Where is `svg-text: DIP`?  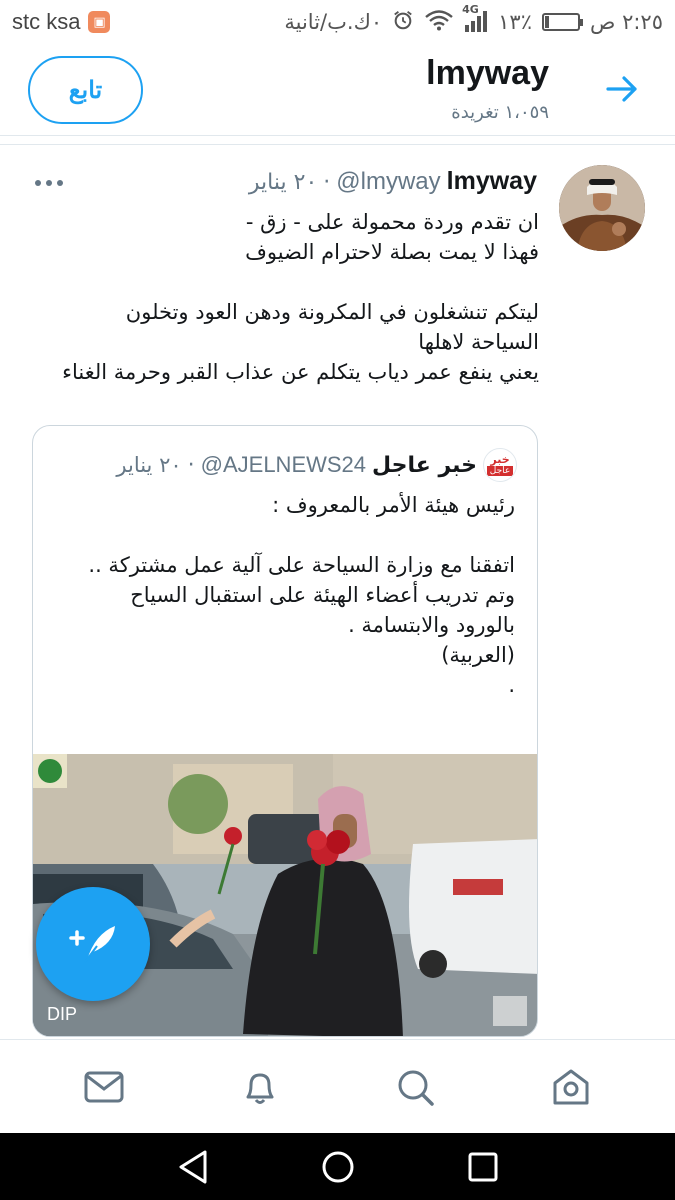 svg-text: DIP is located at coordinates (62, 1014).